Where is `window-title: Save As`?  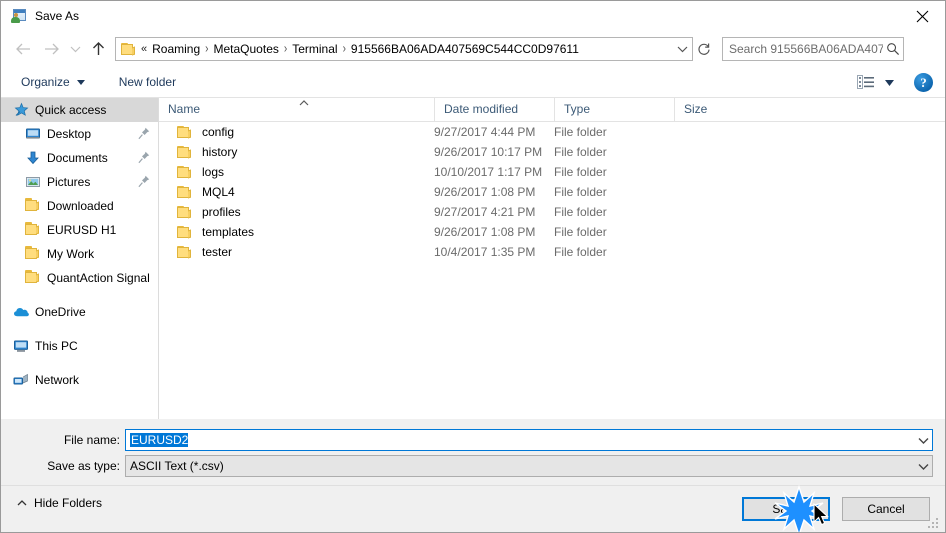 window-title: Save As is located at coordinates (57, 16).